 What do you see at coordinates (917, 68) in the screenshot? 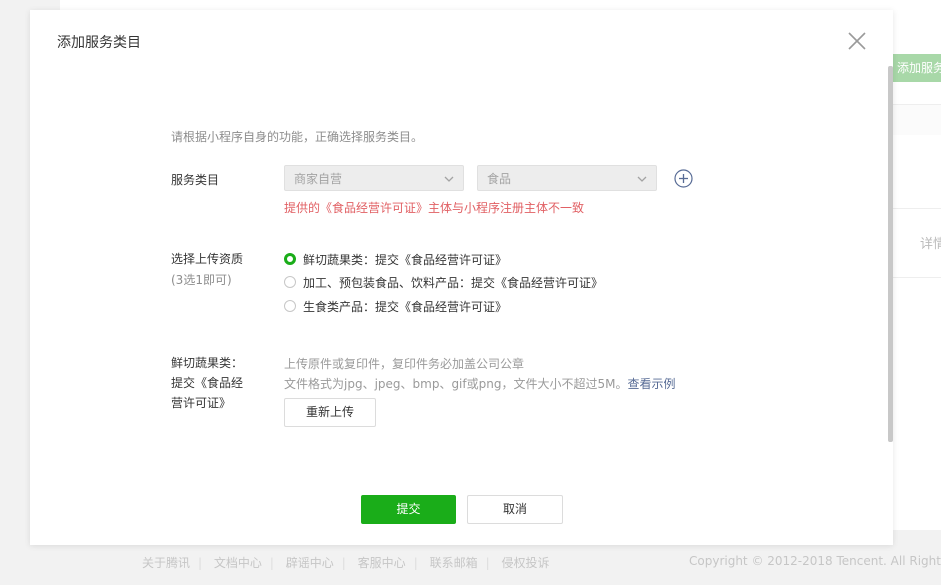
I see `background-add-service-button: 添加服务` at bounding box center [917, 68].